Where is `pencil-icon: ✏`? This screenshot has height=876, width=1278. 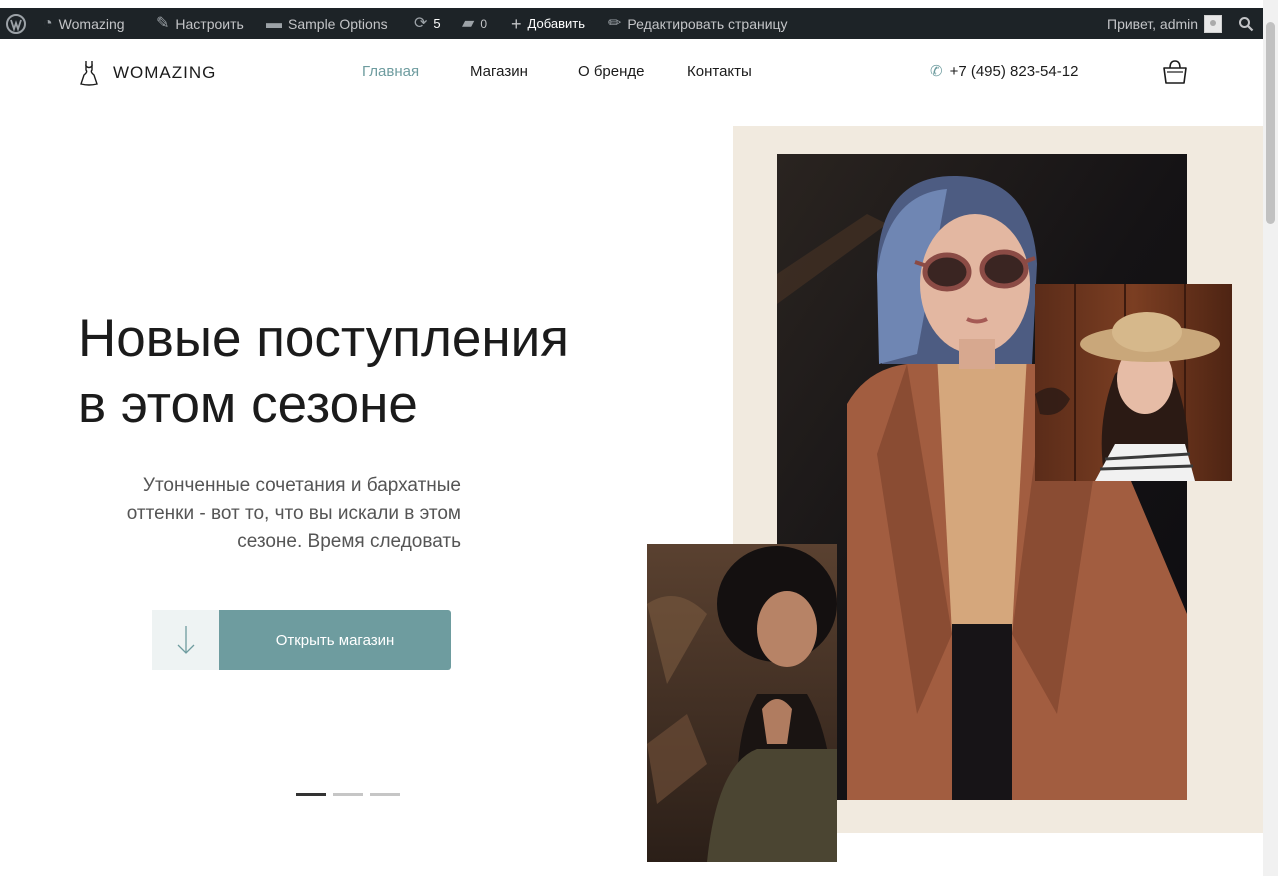 pencil-icon: ✏ is located at coordinates (615, 23).